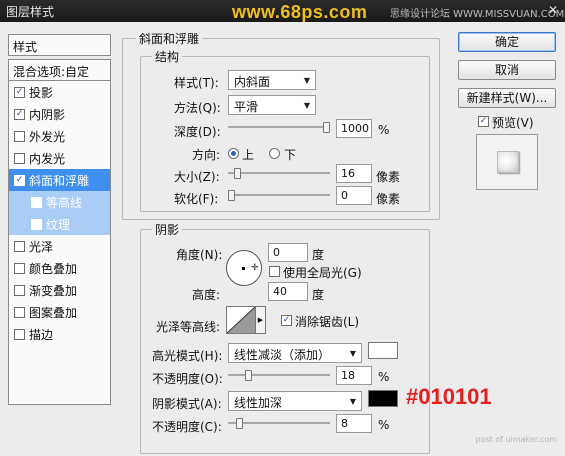 This screenshot has height=456, width=565. What do you see at coordinates (197, 108) in the screenshot?
I see `method-label: 方法(Q):` at bounding box center [197, 108].